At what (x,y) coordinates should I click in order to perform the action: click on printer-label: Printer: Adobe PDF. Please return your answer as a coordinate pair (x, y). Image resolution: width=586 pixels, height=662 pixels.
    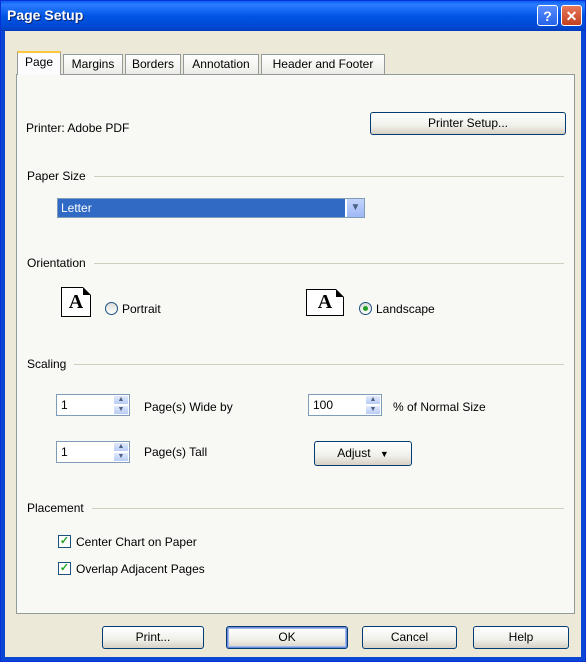
    Looking at the image, I should click on (78, 128).